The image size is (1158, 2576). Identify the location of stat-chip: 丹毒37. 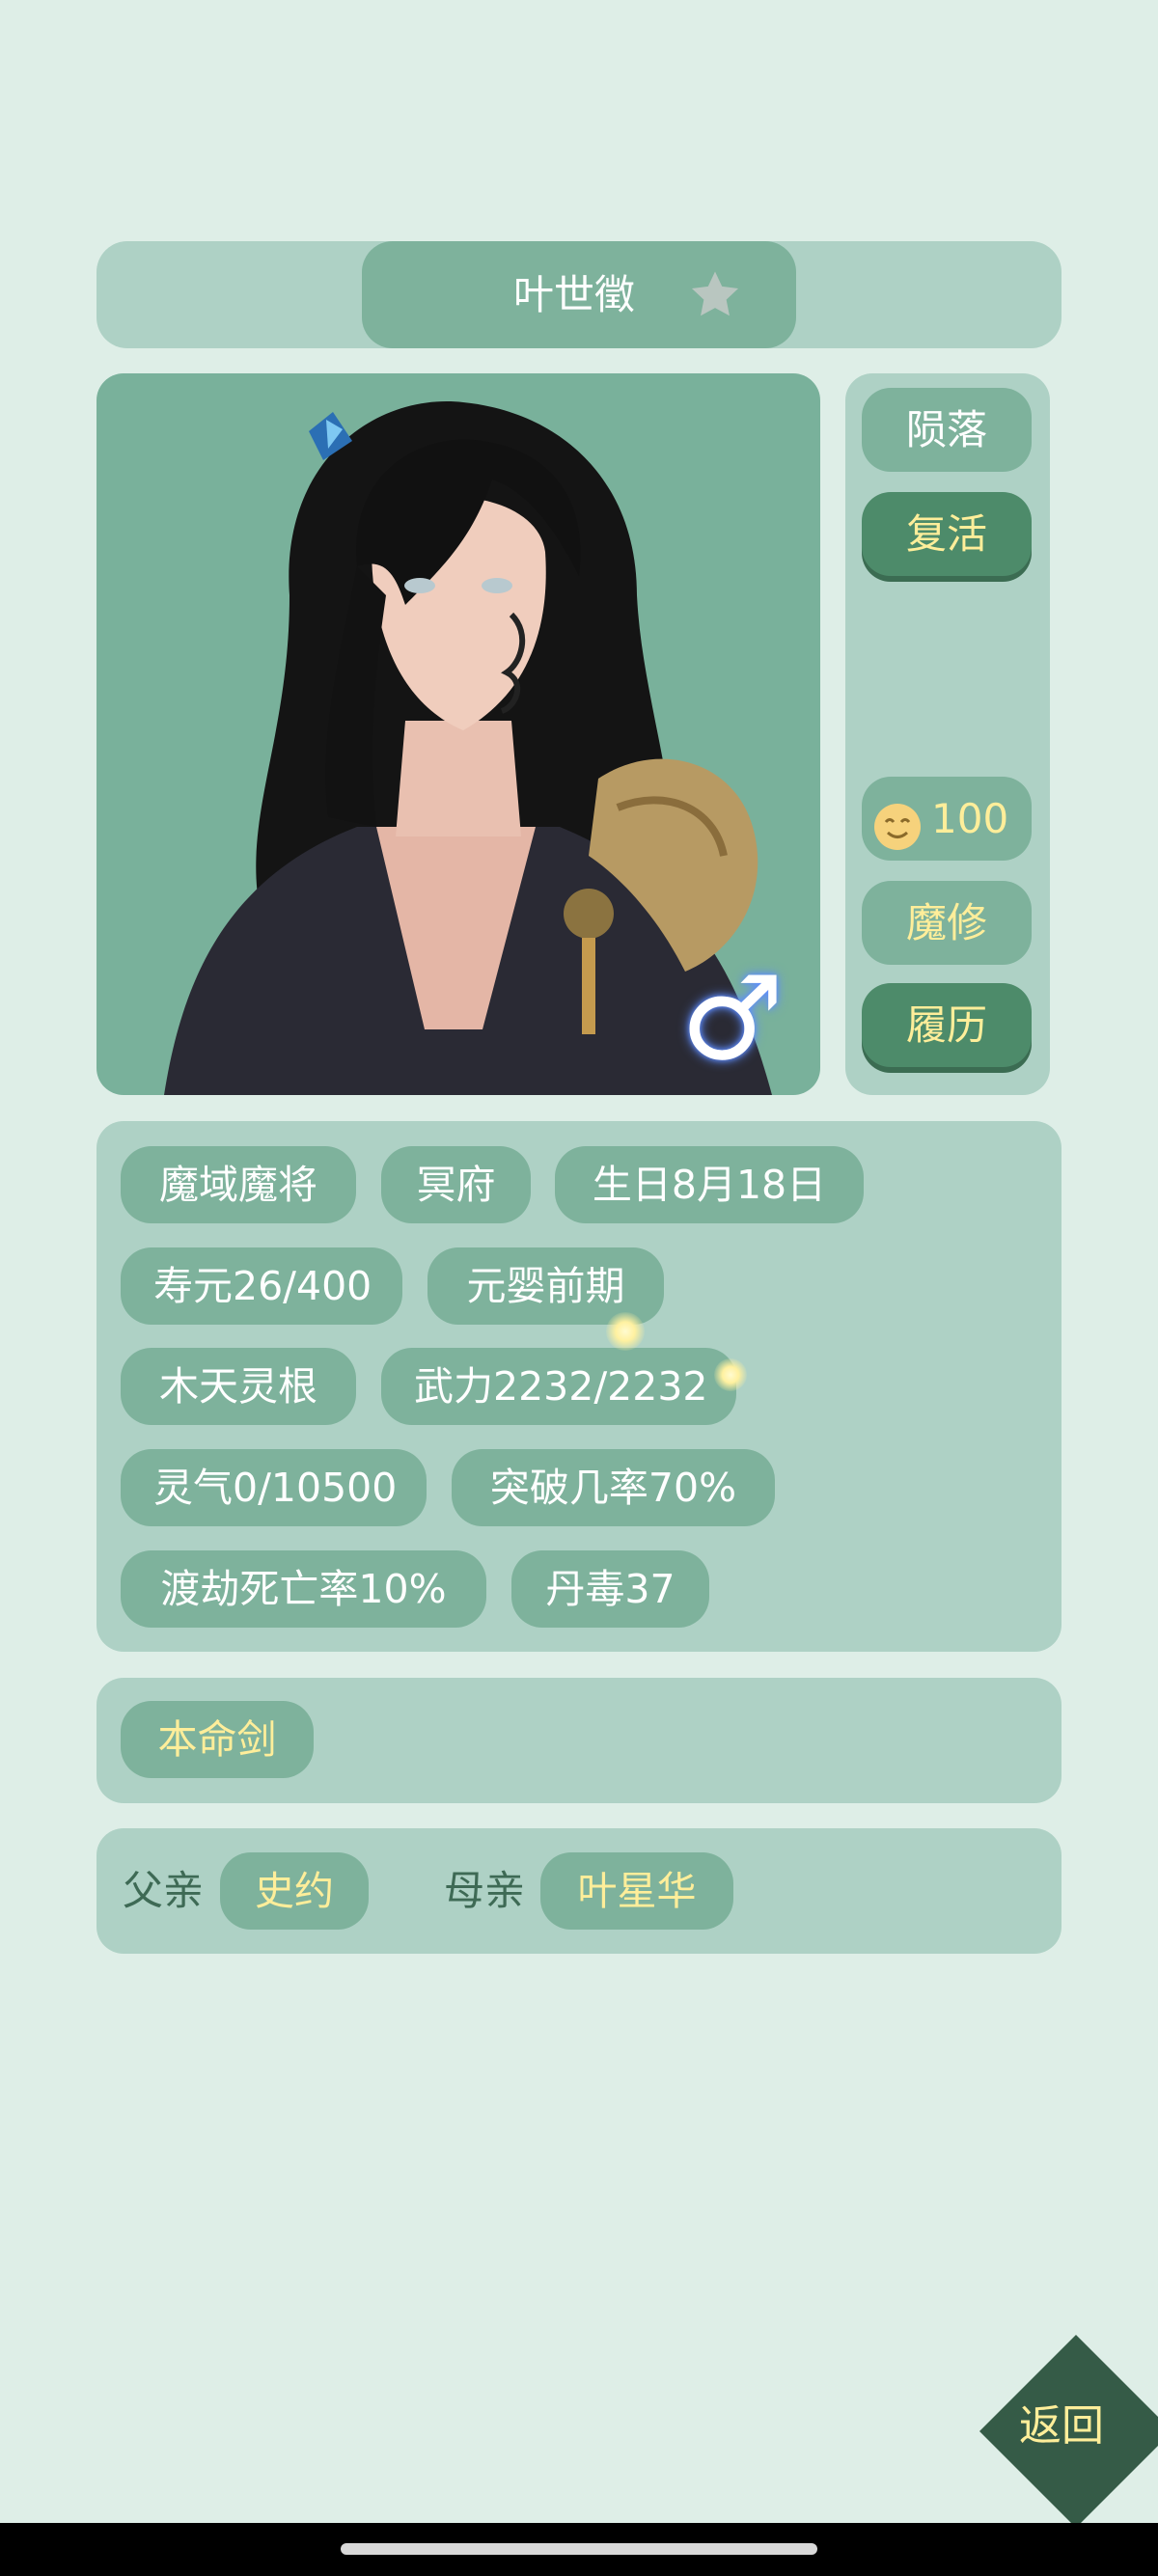
(610, 1589).